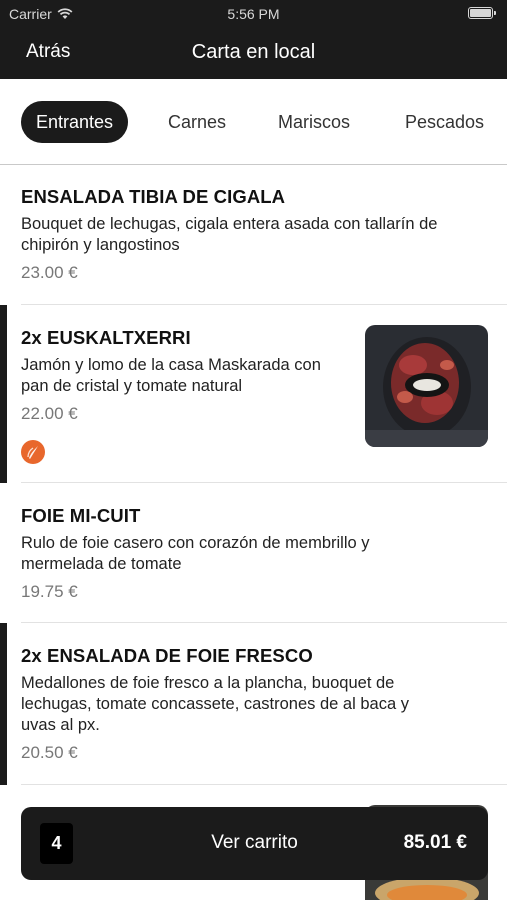 This screenshot has height=900, width=507. I want to click on navigation-bar: Atrás Carta en local, so click(253, 53).